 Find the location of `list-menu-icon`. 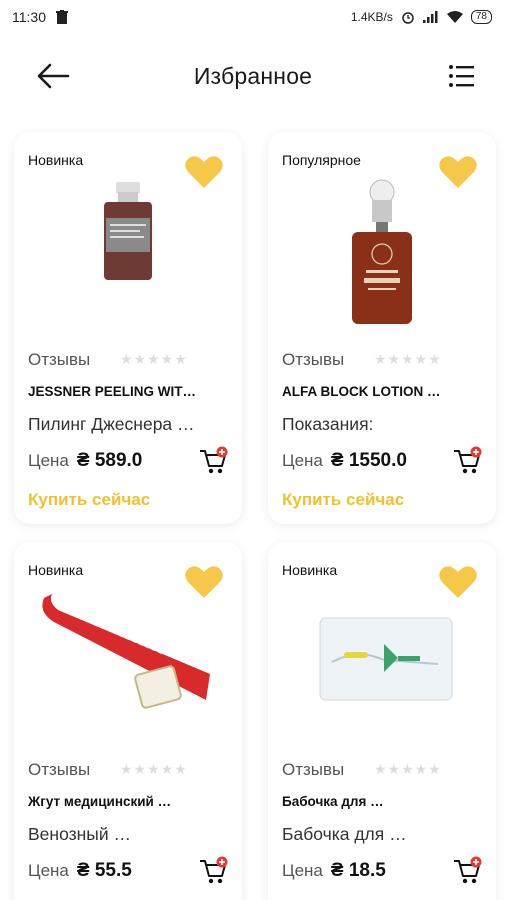

list-menu-icon is located at coordinates (461, 76).